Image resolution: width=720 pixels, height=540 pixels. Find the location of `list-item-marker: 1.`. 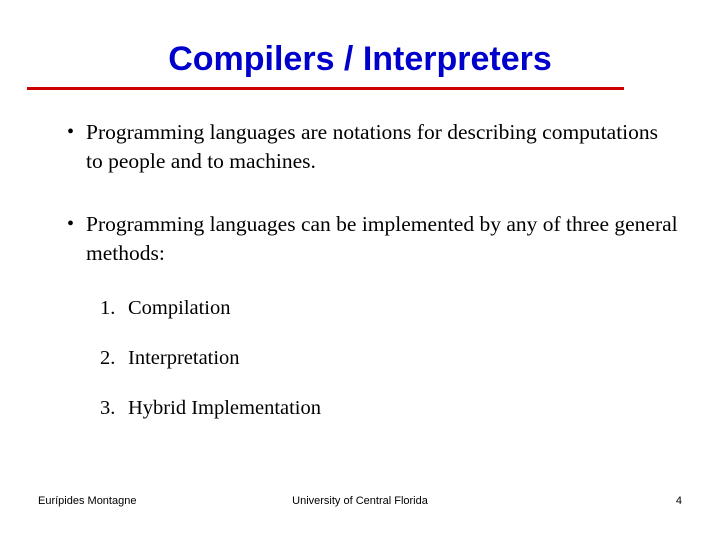

list-item-marker: 1. is located at coordinates (108, 308).